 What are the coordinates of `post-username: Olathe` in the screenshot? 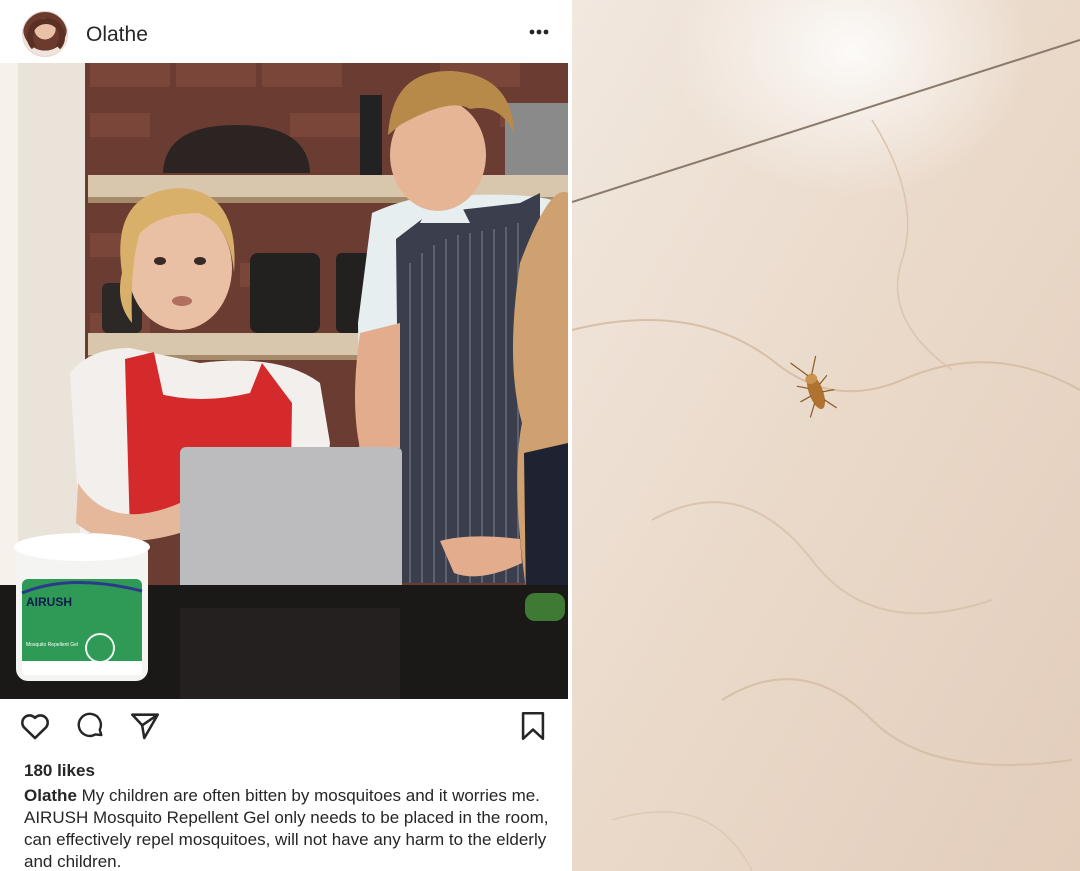 It's located at (117, 35).